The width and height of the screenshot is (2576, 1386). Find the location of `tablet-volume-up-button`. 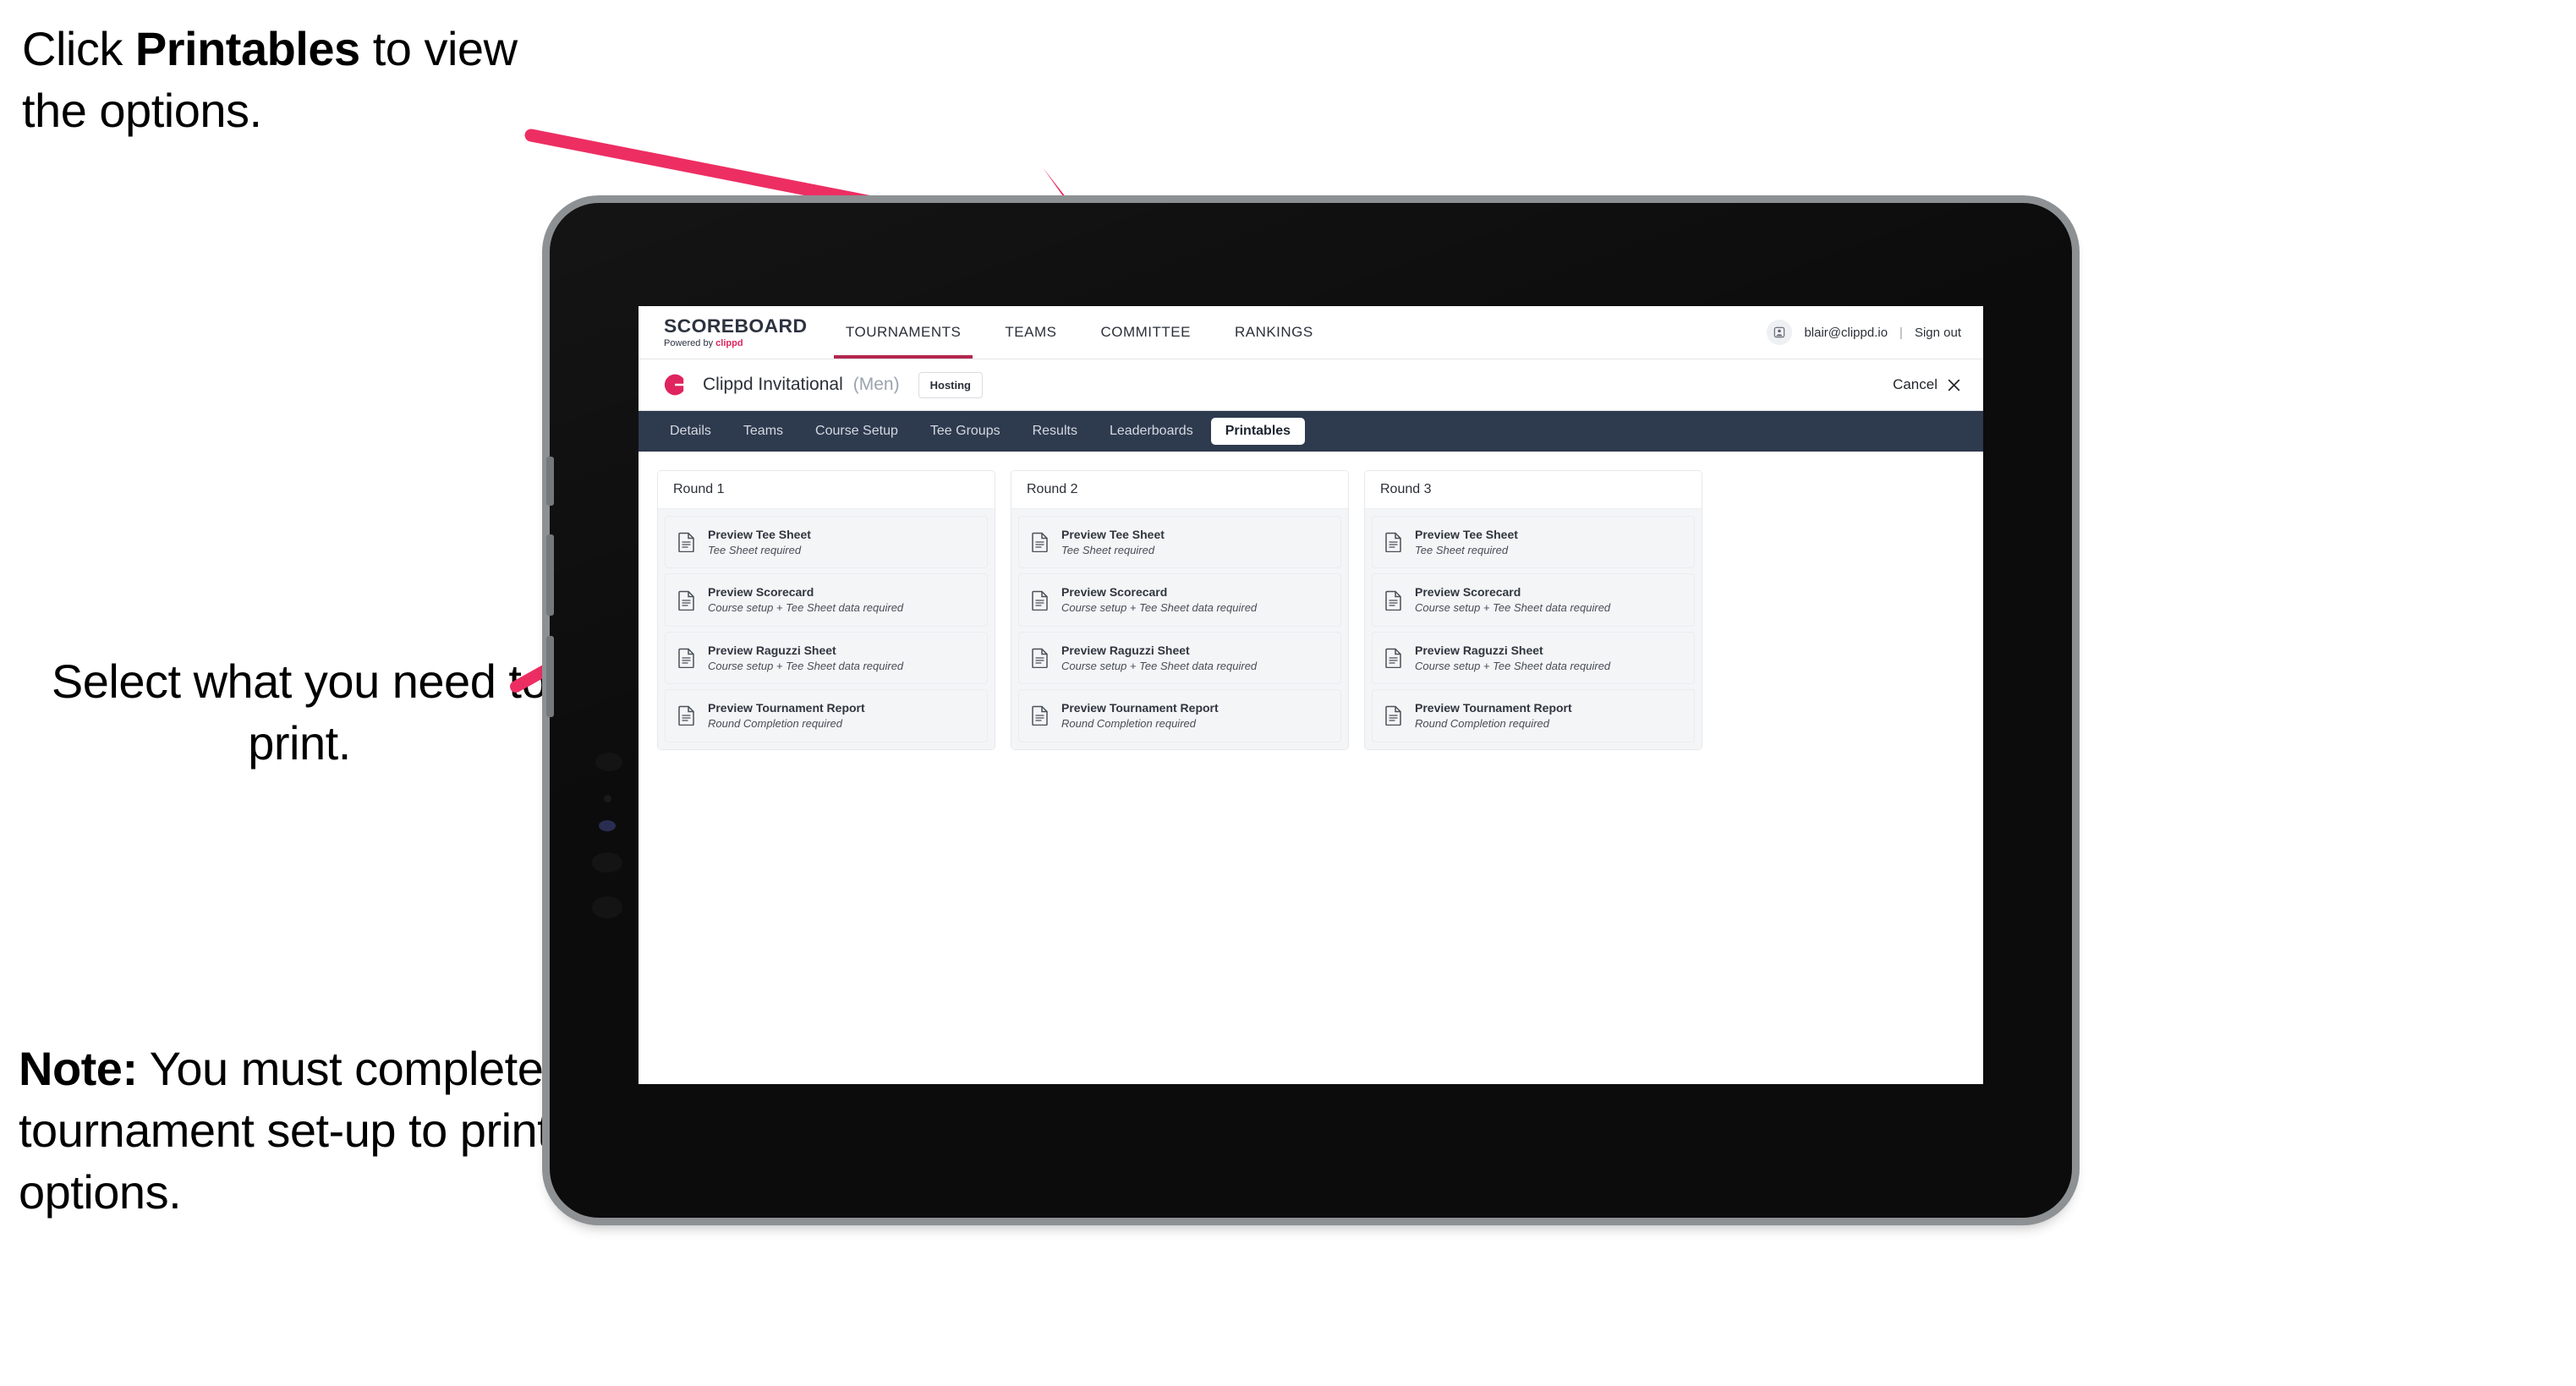

tablet-volume-up-button is located at coordinates (550, 575).